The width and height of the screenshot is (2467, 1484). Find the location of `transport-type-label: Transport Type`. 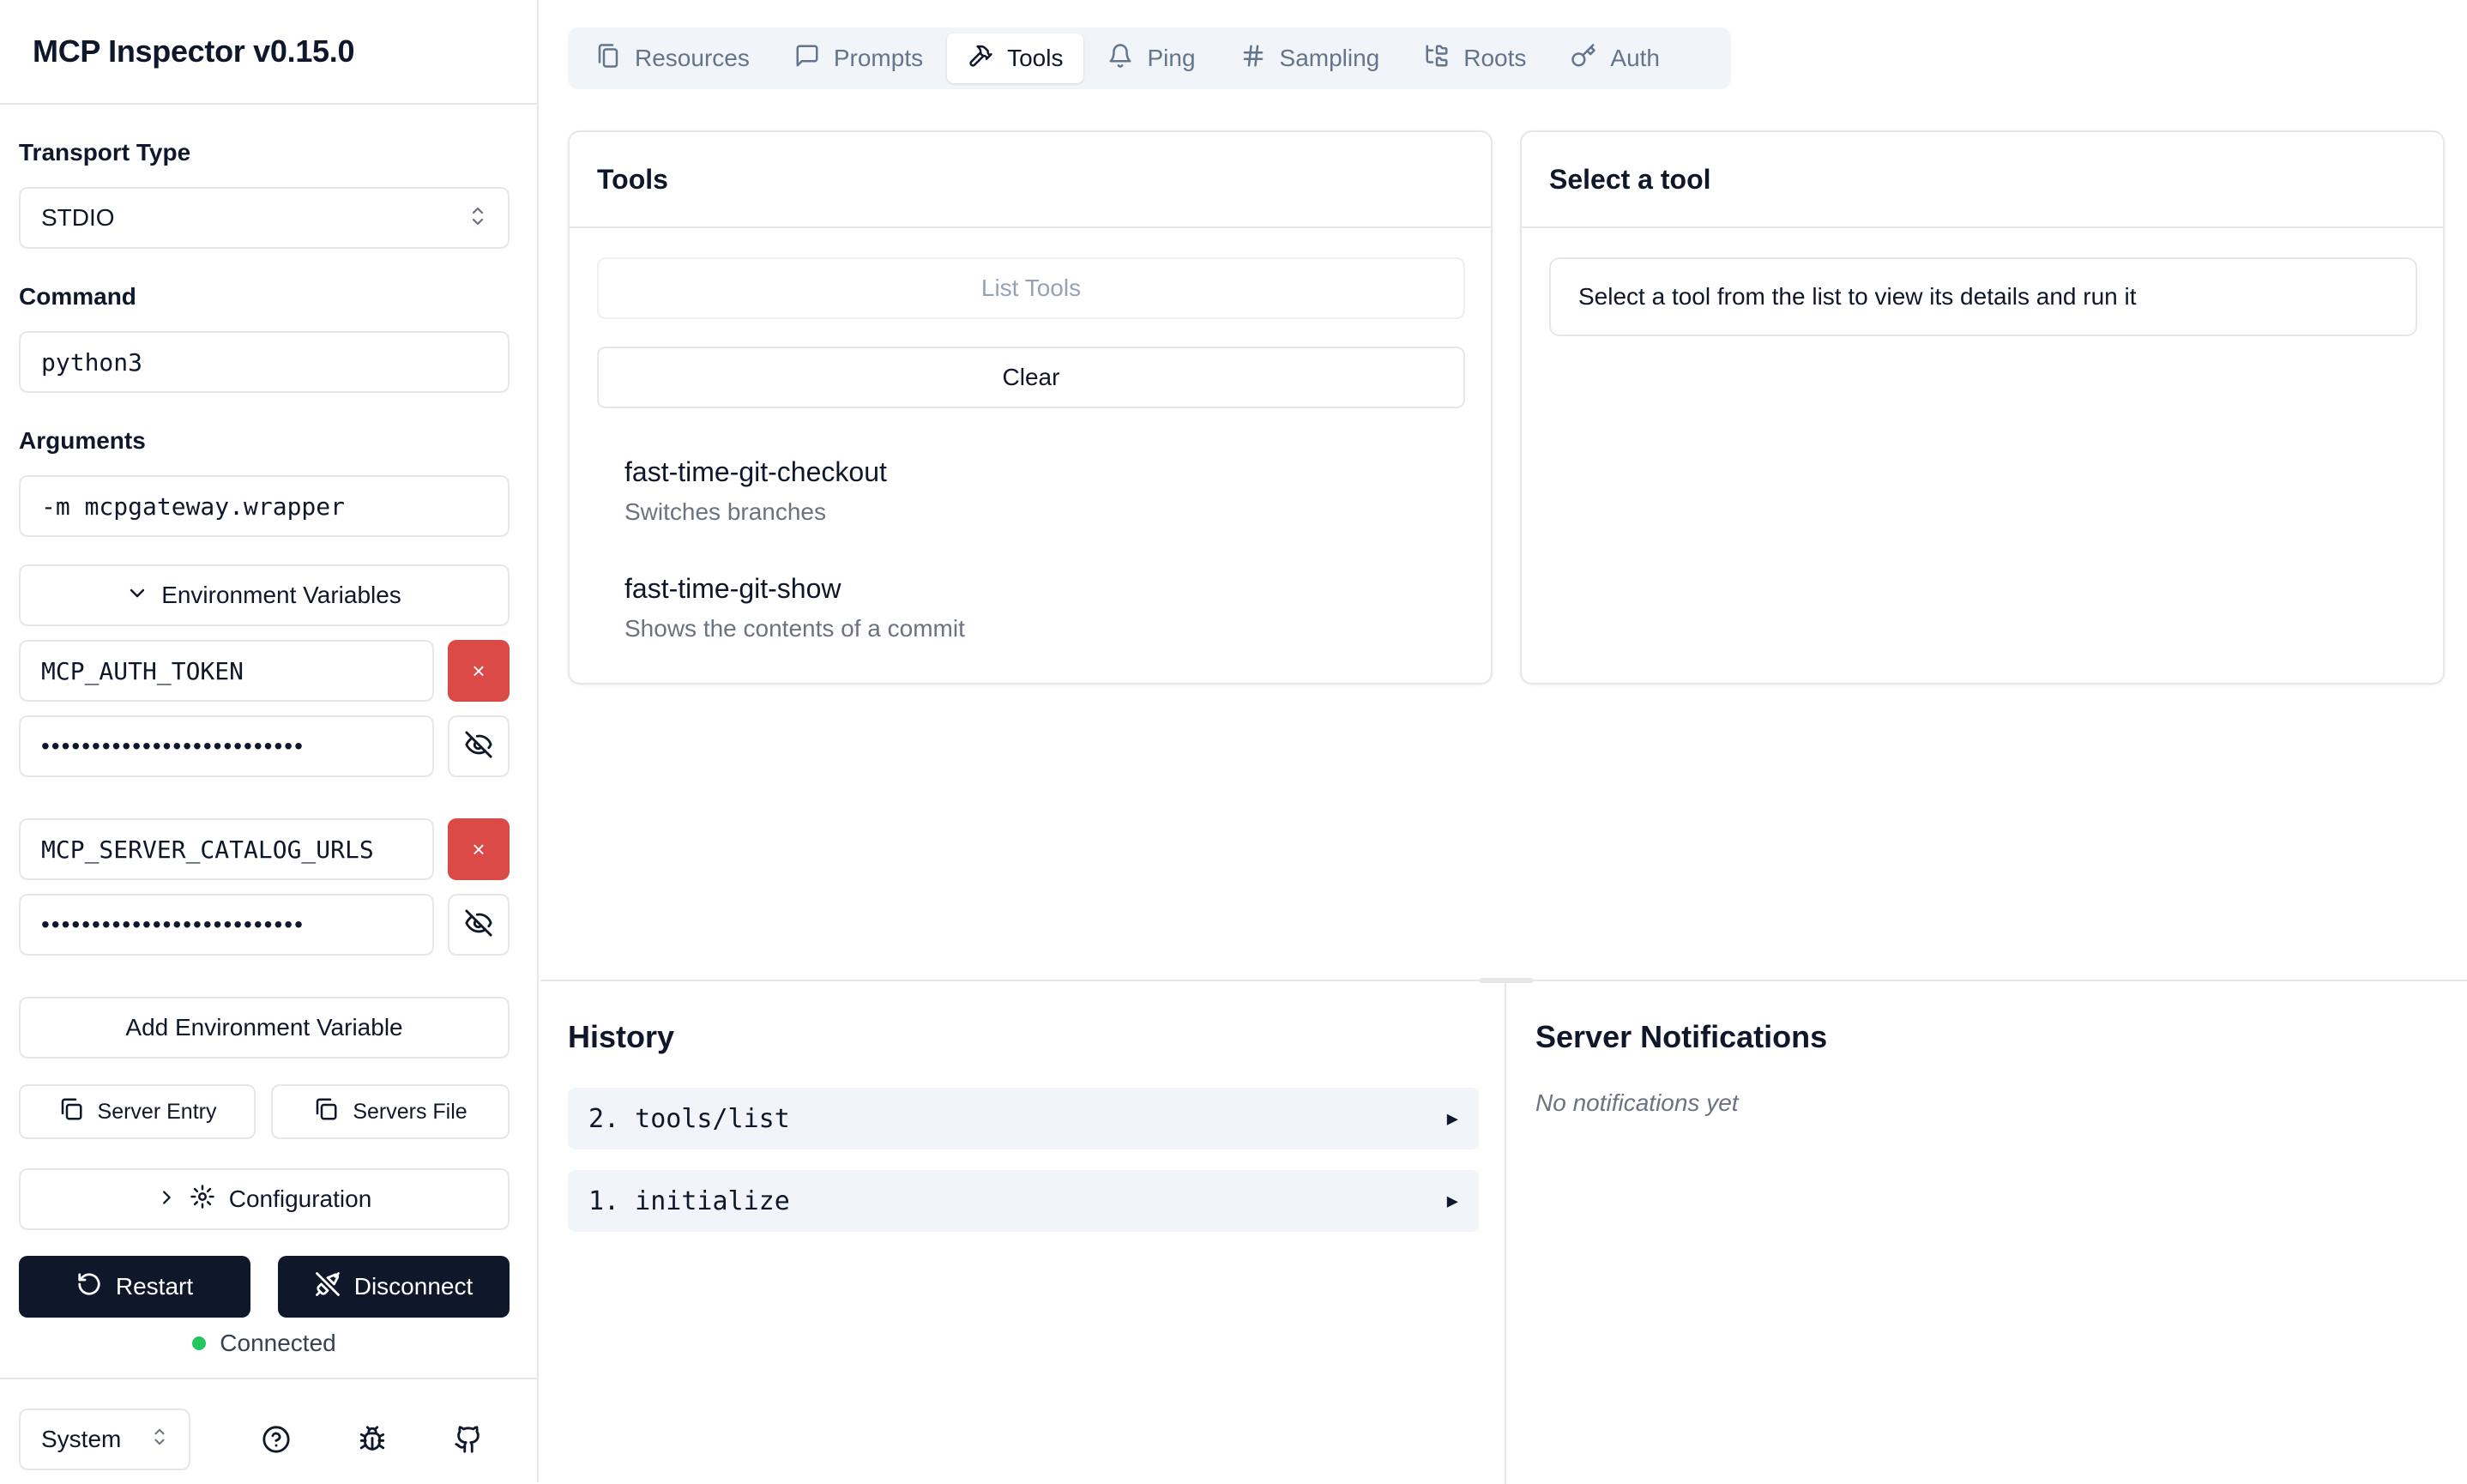

transport-type-label: Transport Type is located at coordinates (105, 152).